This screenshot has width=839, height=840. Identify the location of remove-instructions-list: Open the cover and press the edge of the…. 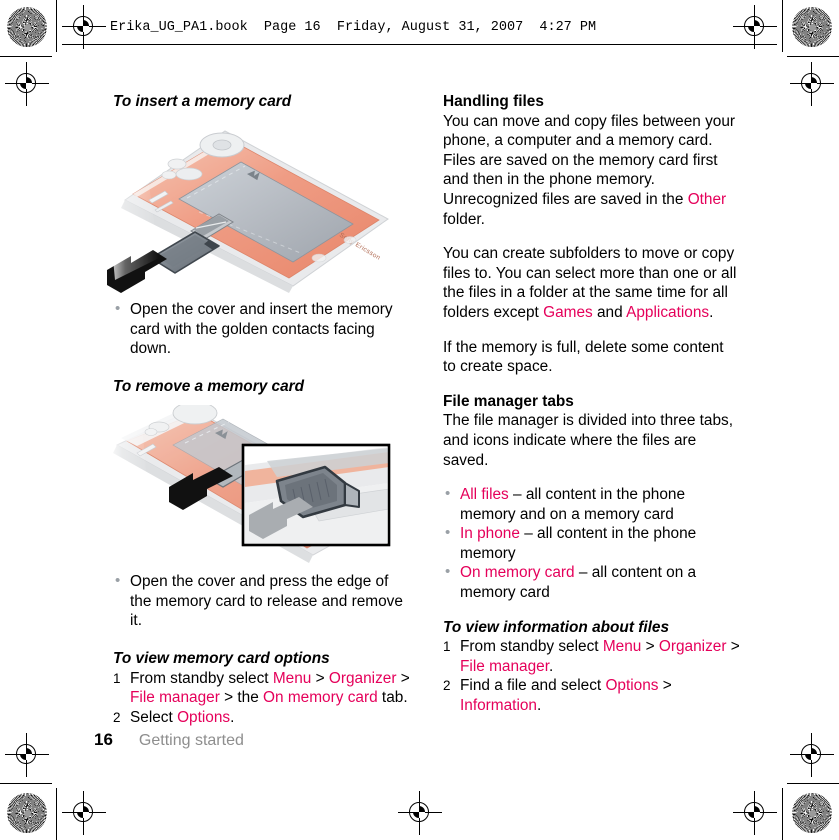
(261, 601).